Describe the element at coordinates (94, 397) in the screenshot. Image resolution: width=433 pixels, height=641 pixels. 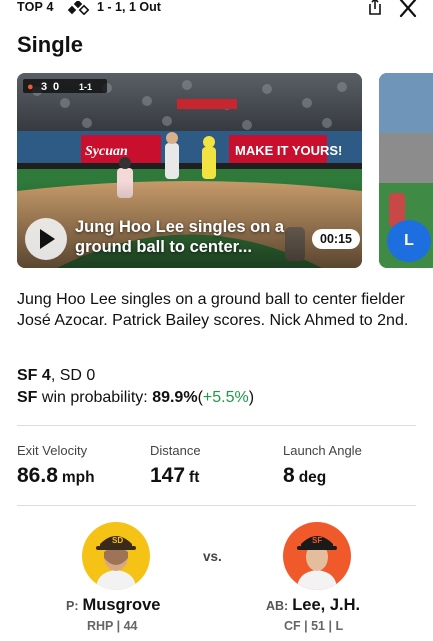
I see `winprob-label: win probability:` at that location.